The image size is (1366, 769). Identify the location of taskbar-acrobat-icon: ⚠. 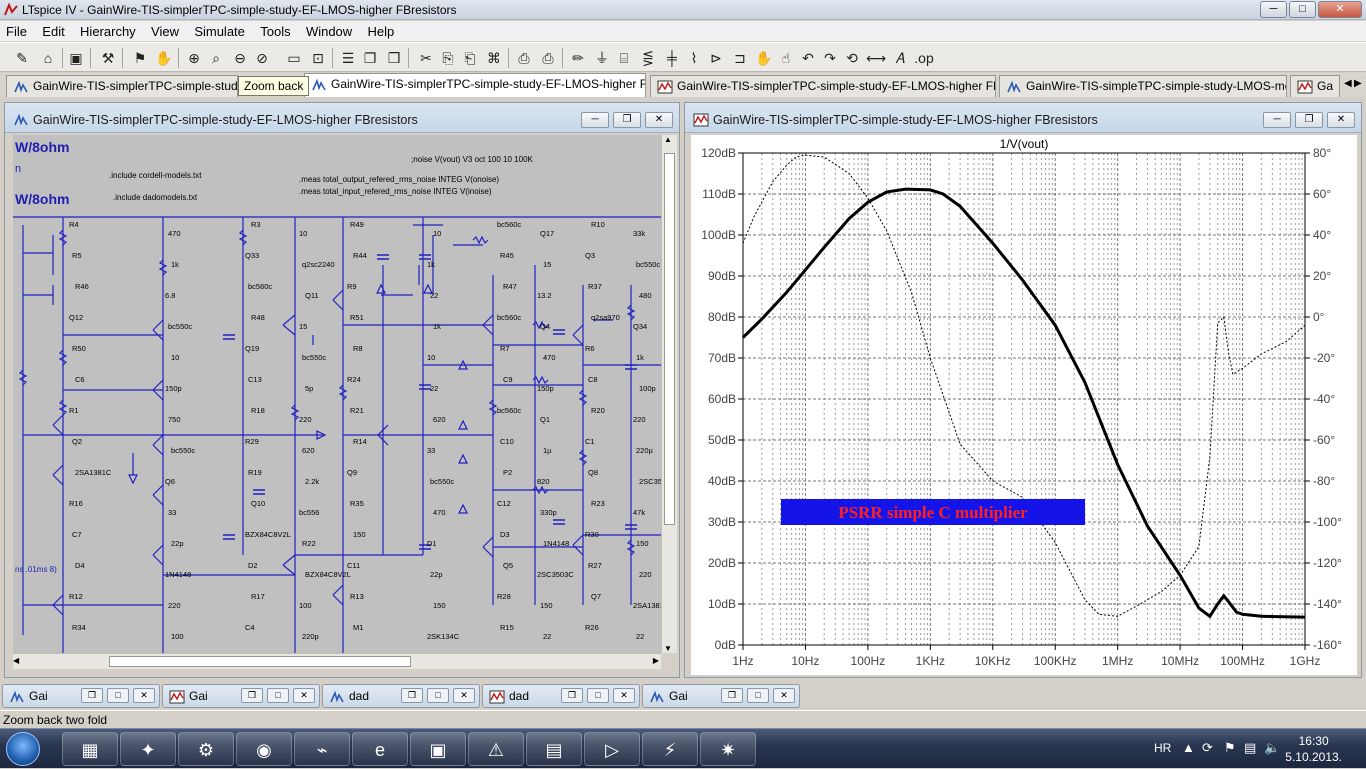
(496, 749).